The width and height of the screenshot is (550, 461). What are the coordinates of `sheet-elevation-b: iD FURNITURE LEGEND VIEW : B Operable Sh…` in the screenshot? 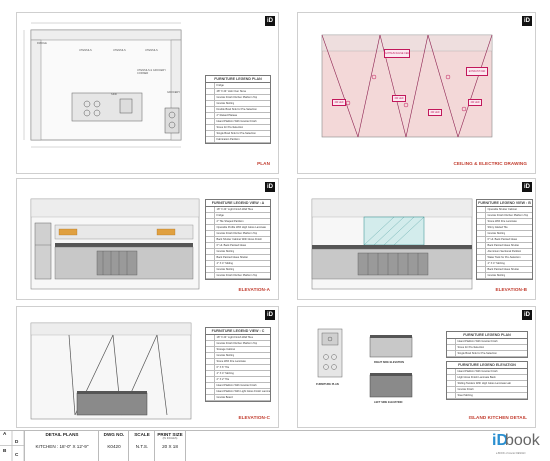 It's located at (416, 239).